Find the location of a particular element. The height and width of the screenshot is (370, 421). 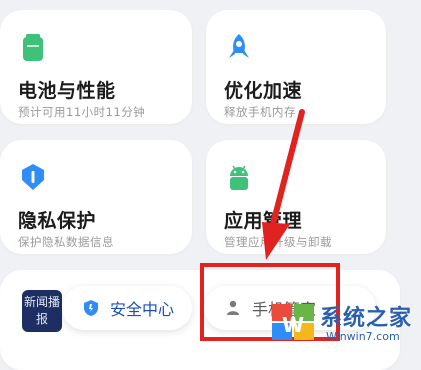

app-management-card: 应用管理 管理应用升级与卸载 is located at coordinates (296, 197).